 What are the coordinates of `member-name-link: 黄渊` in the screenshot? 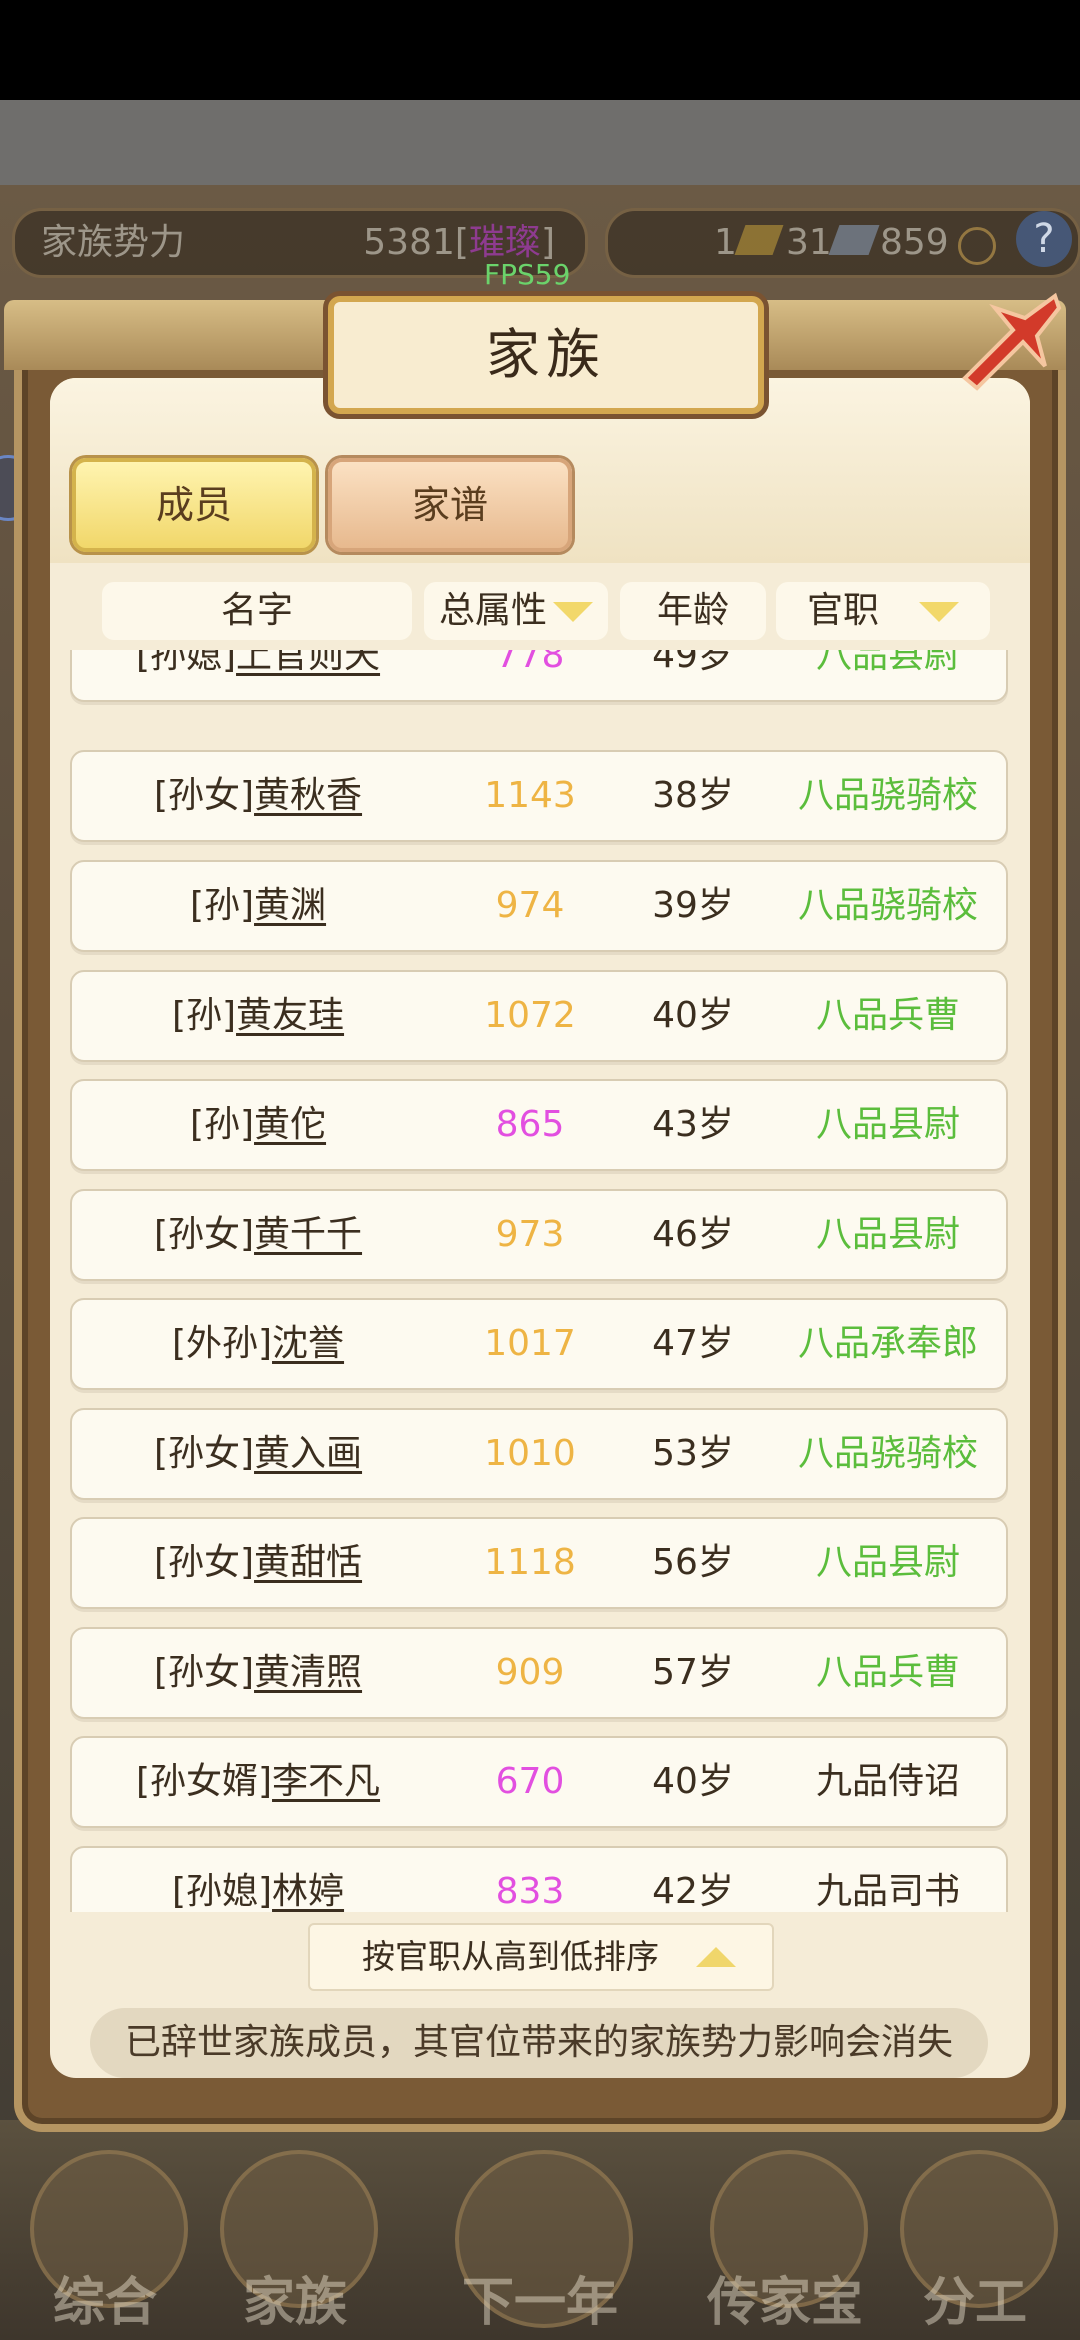 It's located at (290, 905).